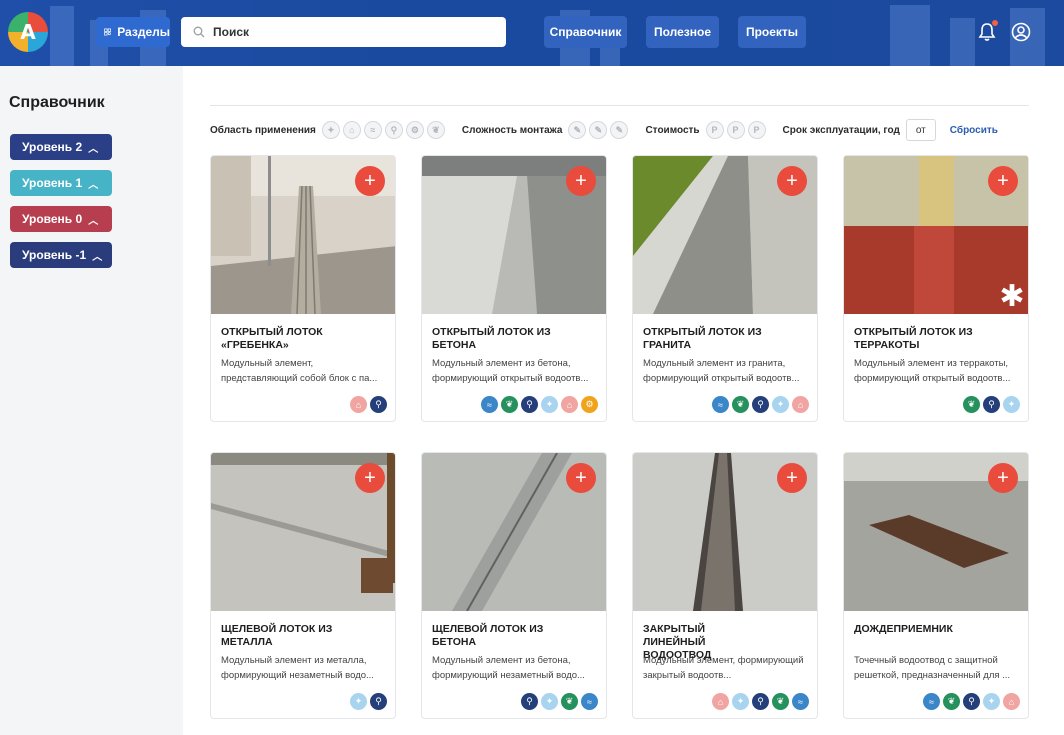  I want to click on card-icons: ≈ ❦ ⚲ ✦ ⌂, so click(760, 404).